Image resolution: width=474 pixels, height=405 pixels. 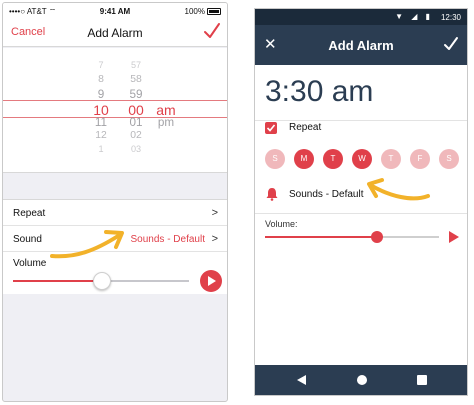 What do you see at coordinates (136, 94) in the screenshot?
I see `minute-option: 59` at bounding box center [136, 94].